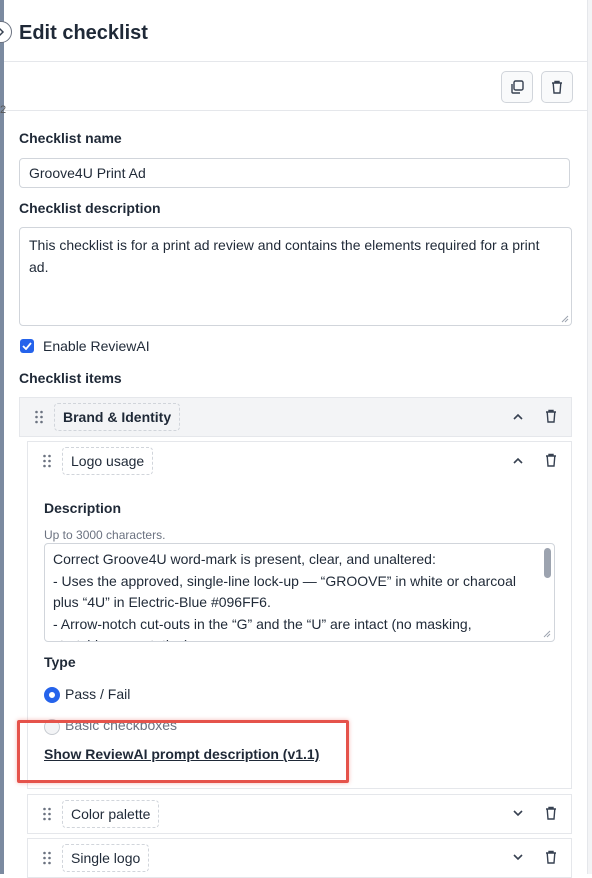 This screenshot has width=592, height=878. What do you see at coordinates (182, 754) in the screenshot?
I see `show-prompt-description-link: Show ReviewAI prompt description (v1.1)` at bounding box center [182, 754].